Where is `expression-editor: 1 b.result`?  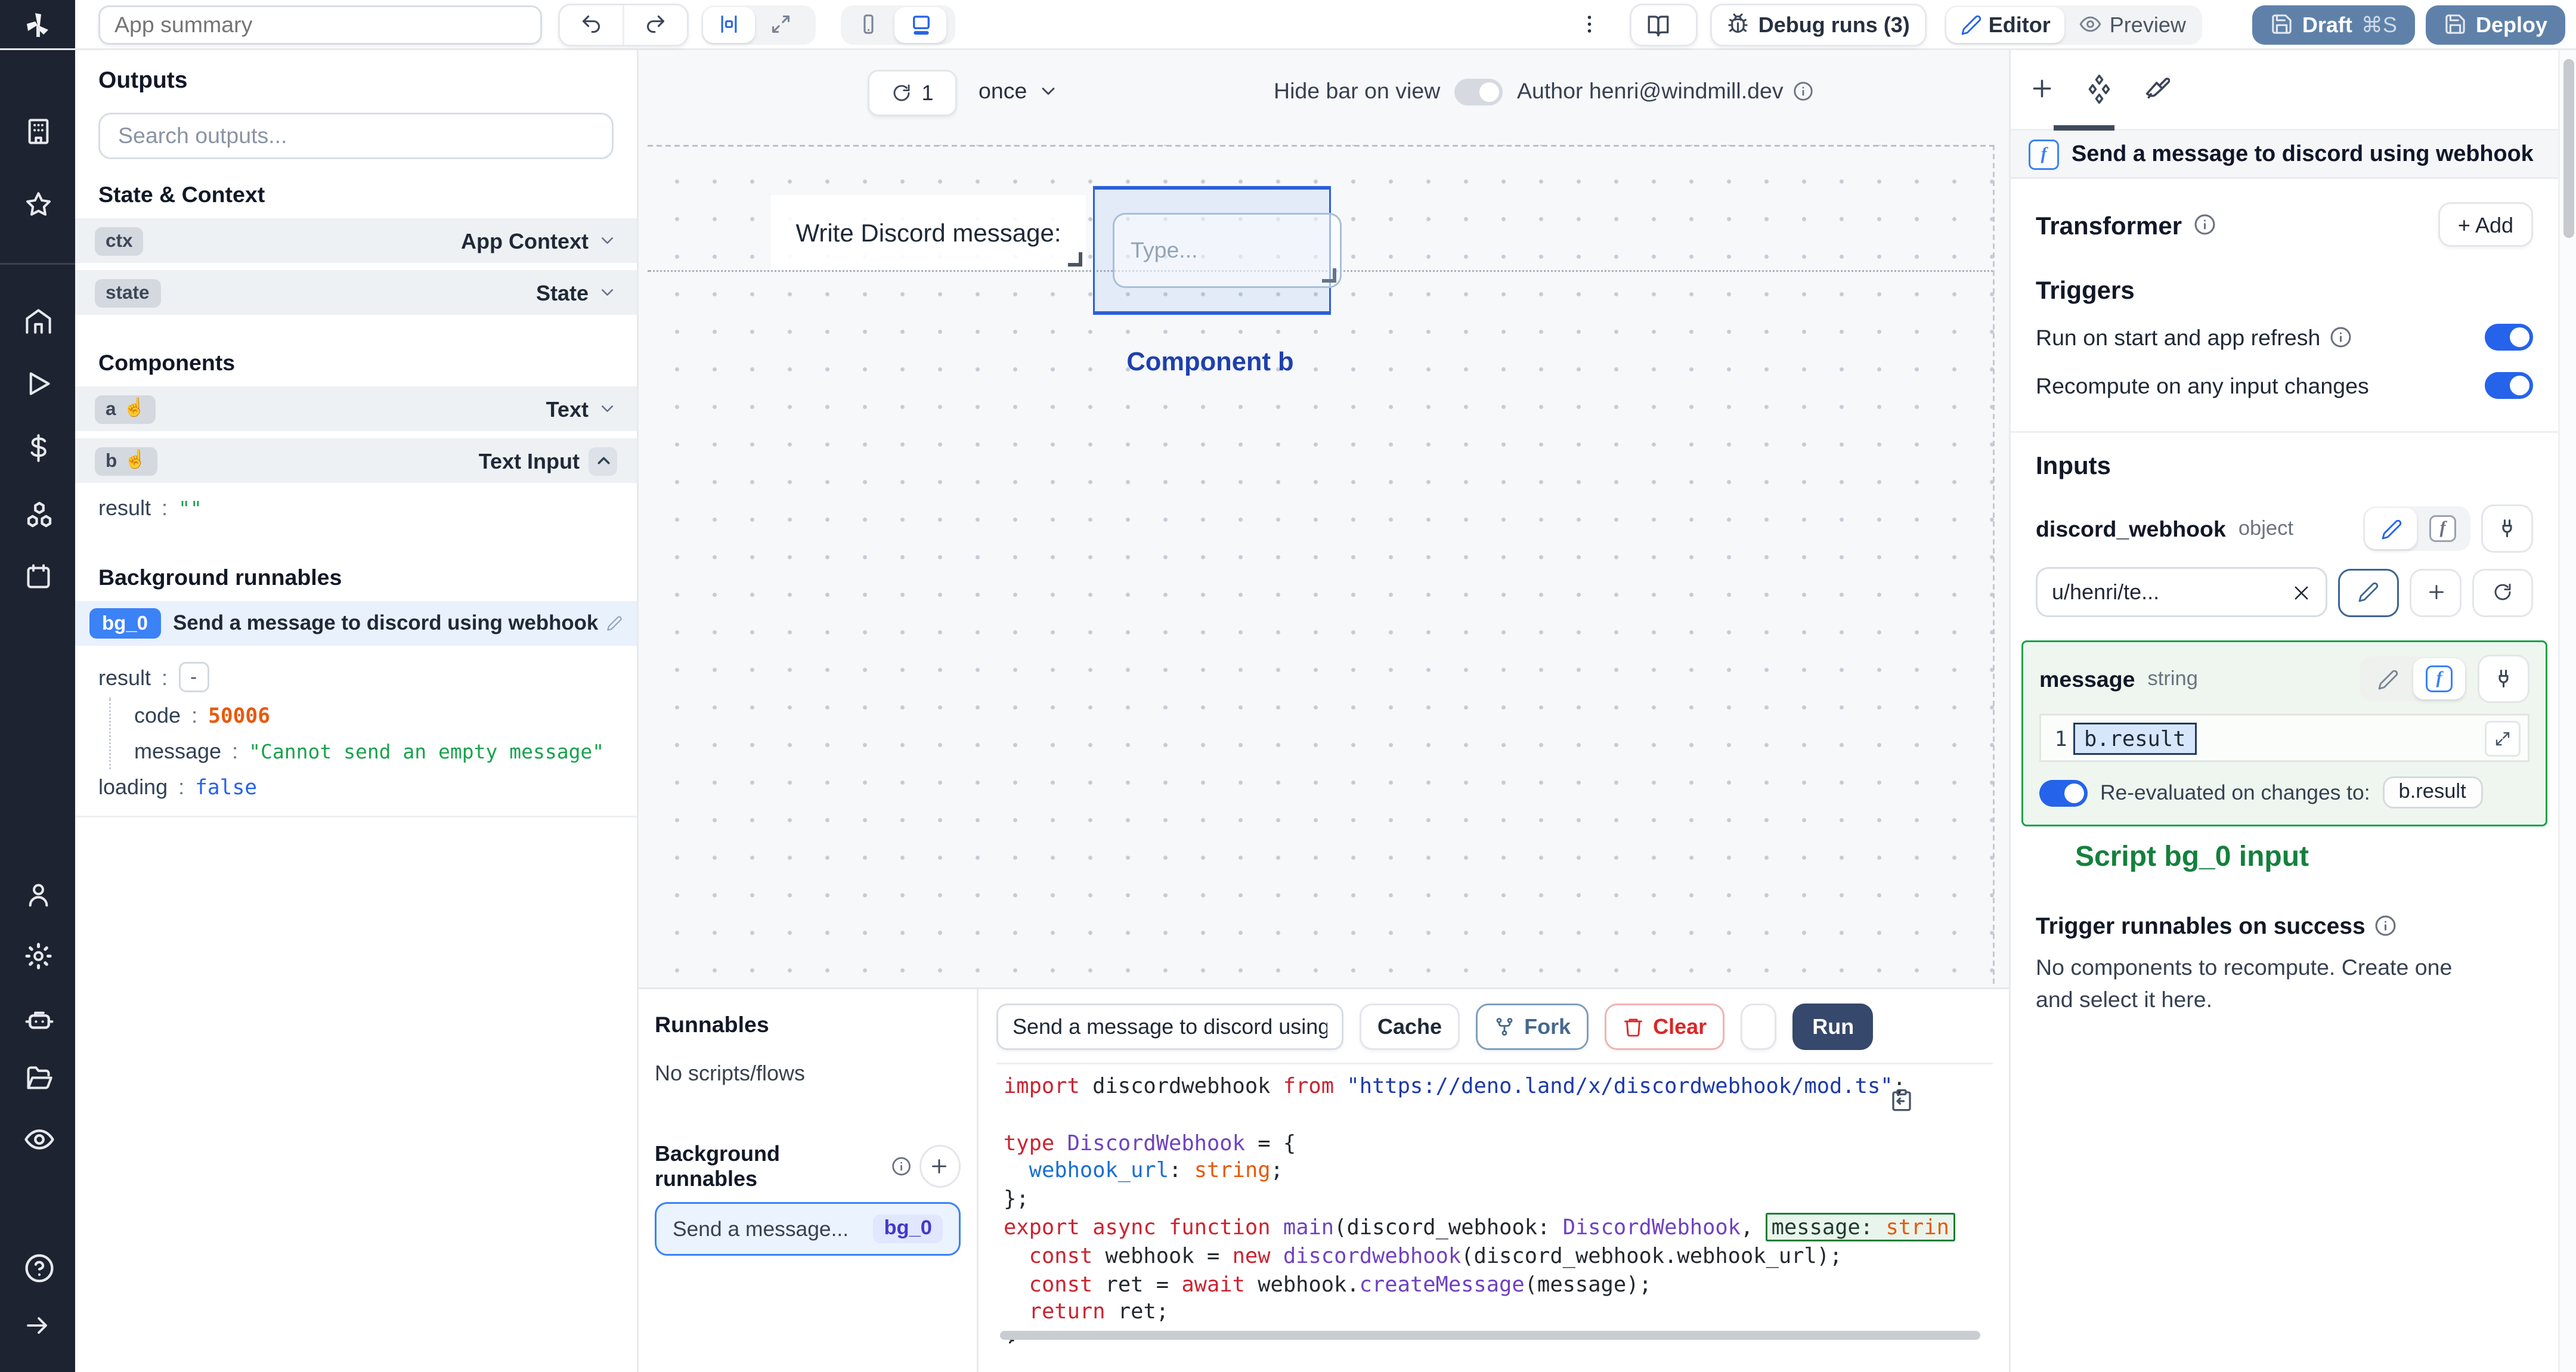 expression-editor: 1 b.result is located at coordinates (2284, 738).